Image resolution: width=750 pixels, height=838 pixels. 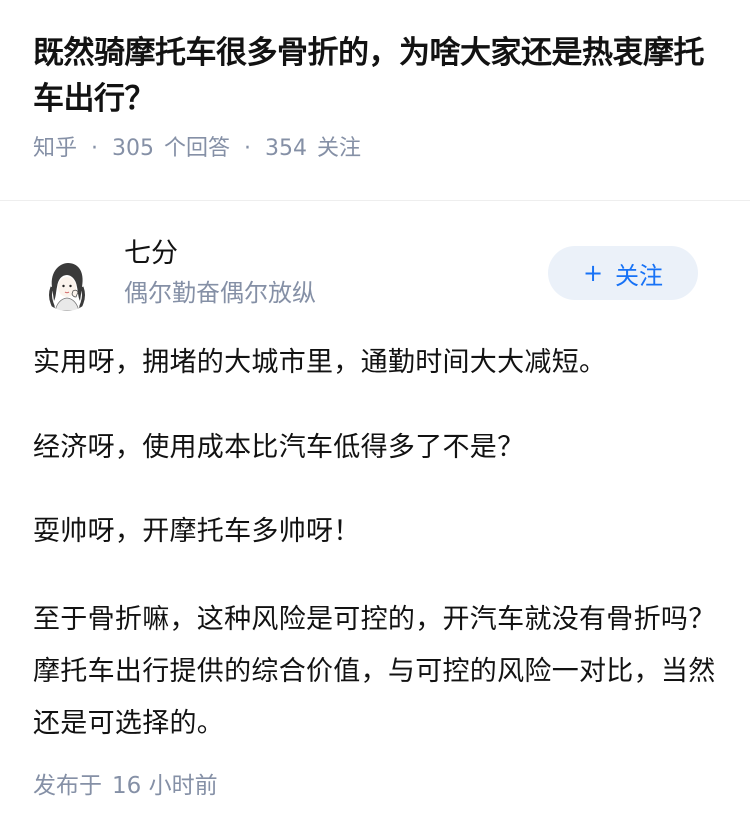 What do you see at coordinates (133, 148) in the screenshot?
I see `answer-count: 305` at bounding box center [133, 148].